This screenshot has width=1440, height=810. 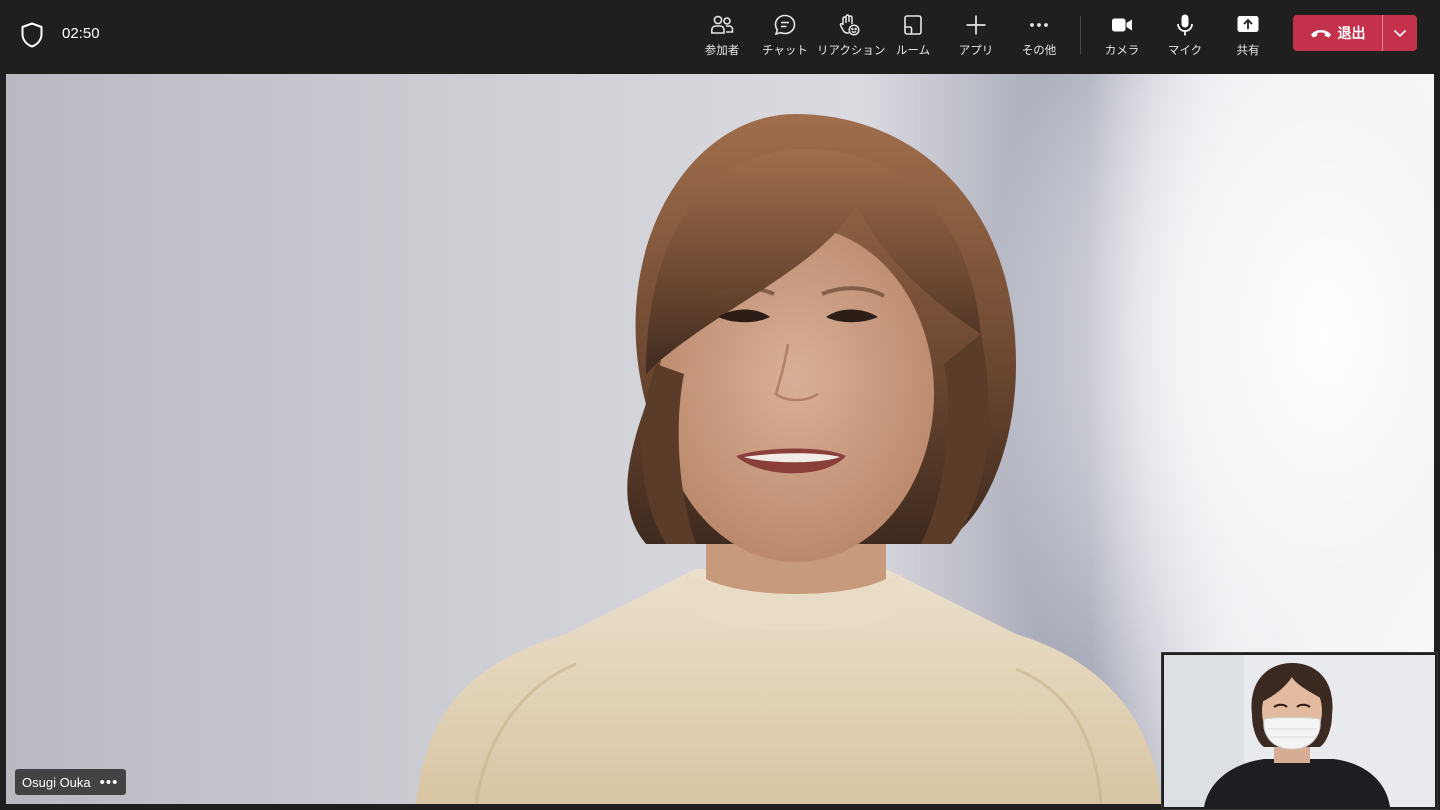 I want to click on more-label: その他, so click(x=1039, y=50).